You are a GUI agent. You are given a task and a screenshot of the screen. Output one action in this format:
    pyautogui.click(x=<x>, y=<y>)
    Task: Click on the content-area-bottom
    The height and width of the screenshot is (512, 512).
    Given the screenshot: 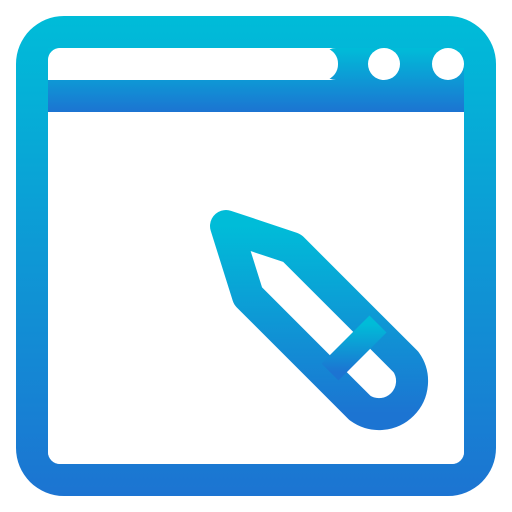 What is the action you would take?
    pyautogui.click(x=256, y=456)
    